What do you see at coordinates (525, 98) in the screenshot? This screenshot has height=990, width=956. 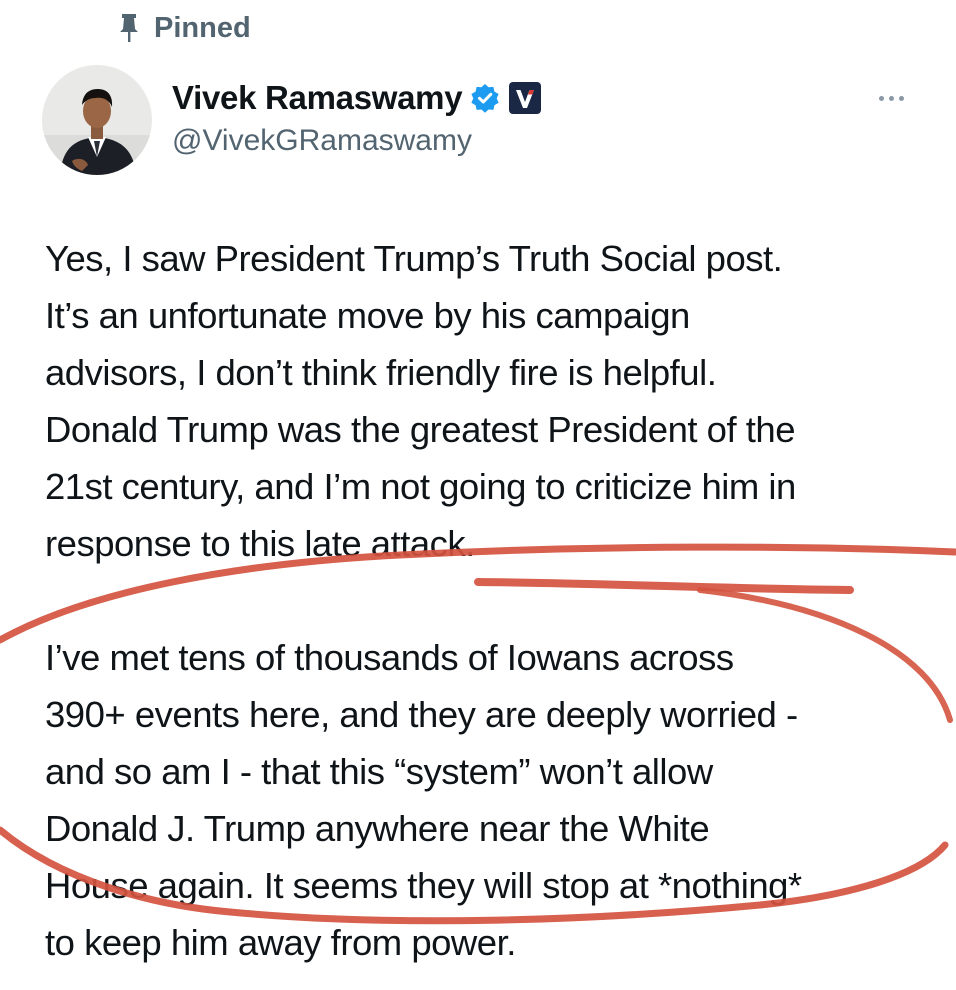 I see `affiliate-v-logo-icon` at bounding box center [525, 98].